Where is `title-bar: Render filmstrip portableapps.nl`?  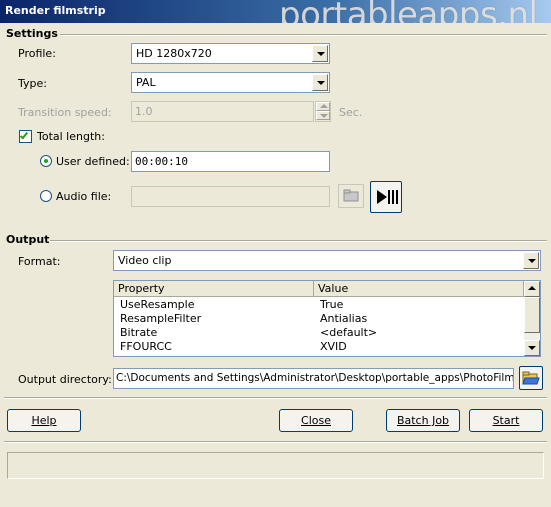 title-bar: Render filmstrip portableapps.nl is located at coordinates (275, 11).